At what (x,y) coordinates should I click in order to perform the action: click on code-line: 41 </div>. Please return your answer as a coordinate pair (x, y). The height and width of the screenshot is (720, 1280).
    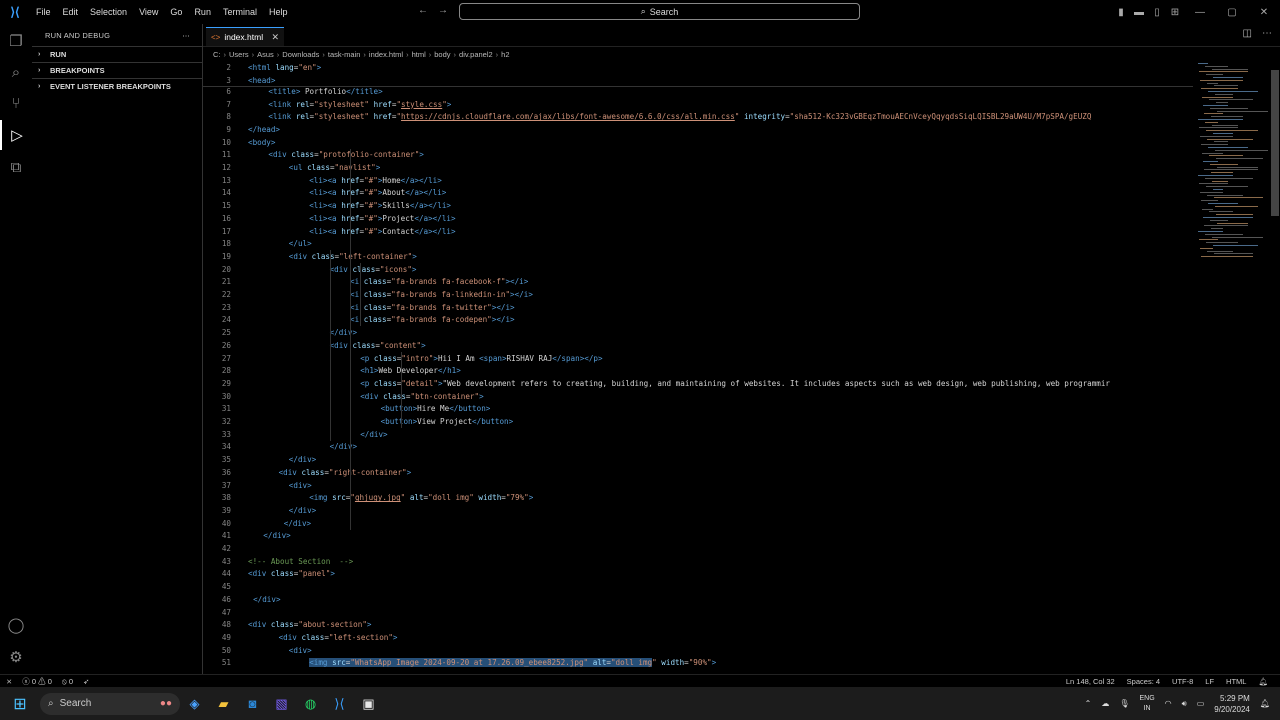
    Looking at the image, I should click on (247, 536).